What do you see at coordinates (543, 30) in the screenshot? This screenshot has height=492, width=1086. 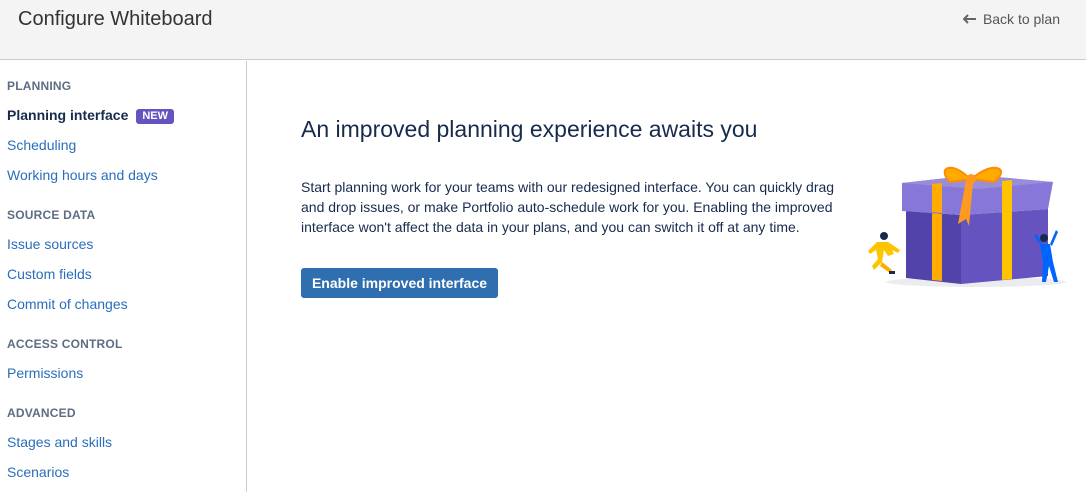 I see `page-header: Configure Whiteboard Back to plan` at bounding box center [543, 30].